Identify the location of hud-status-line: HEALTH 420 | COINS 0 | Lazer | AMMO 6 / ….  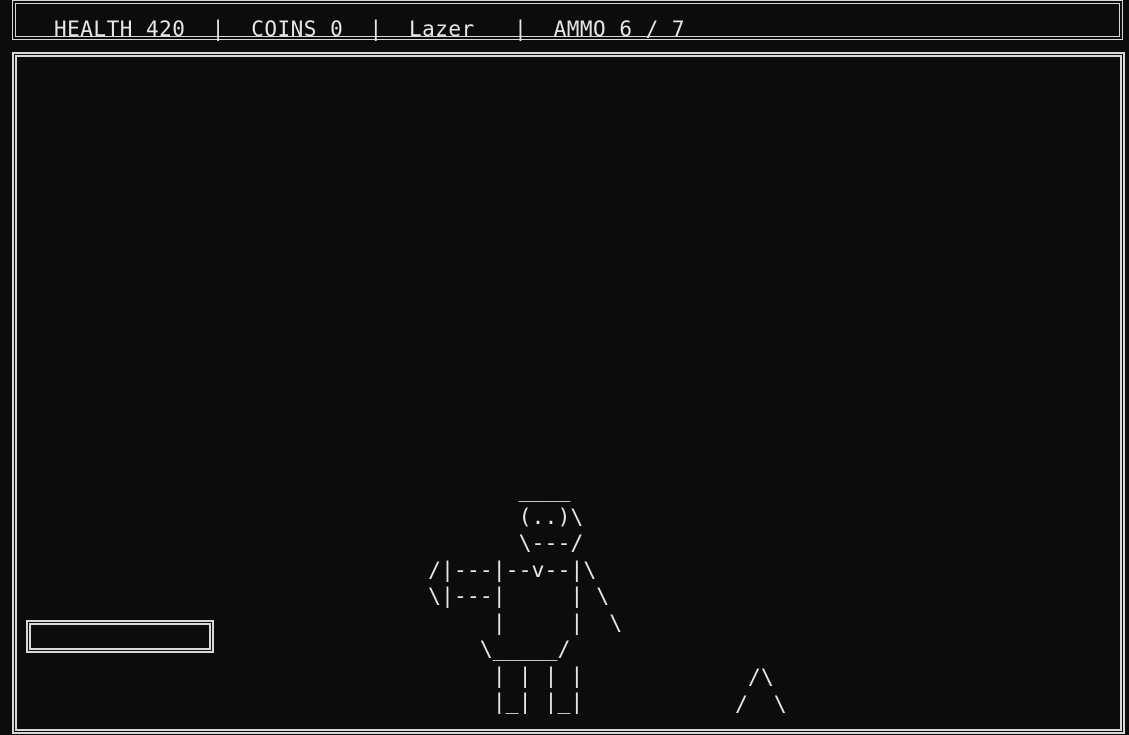
(370, 29).